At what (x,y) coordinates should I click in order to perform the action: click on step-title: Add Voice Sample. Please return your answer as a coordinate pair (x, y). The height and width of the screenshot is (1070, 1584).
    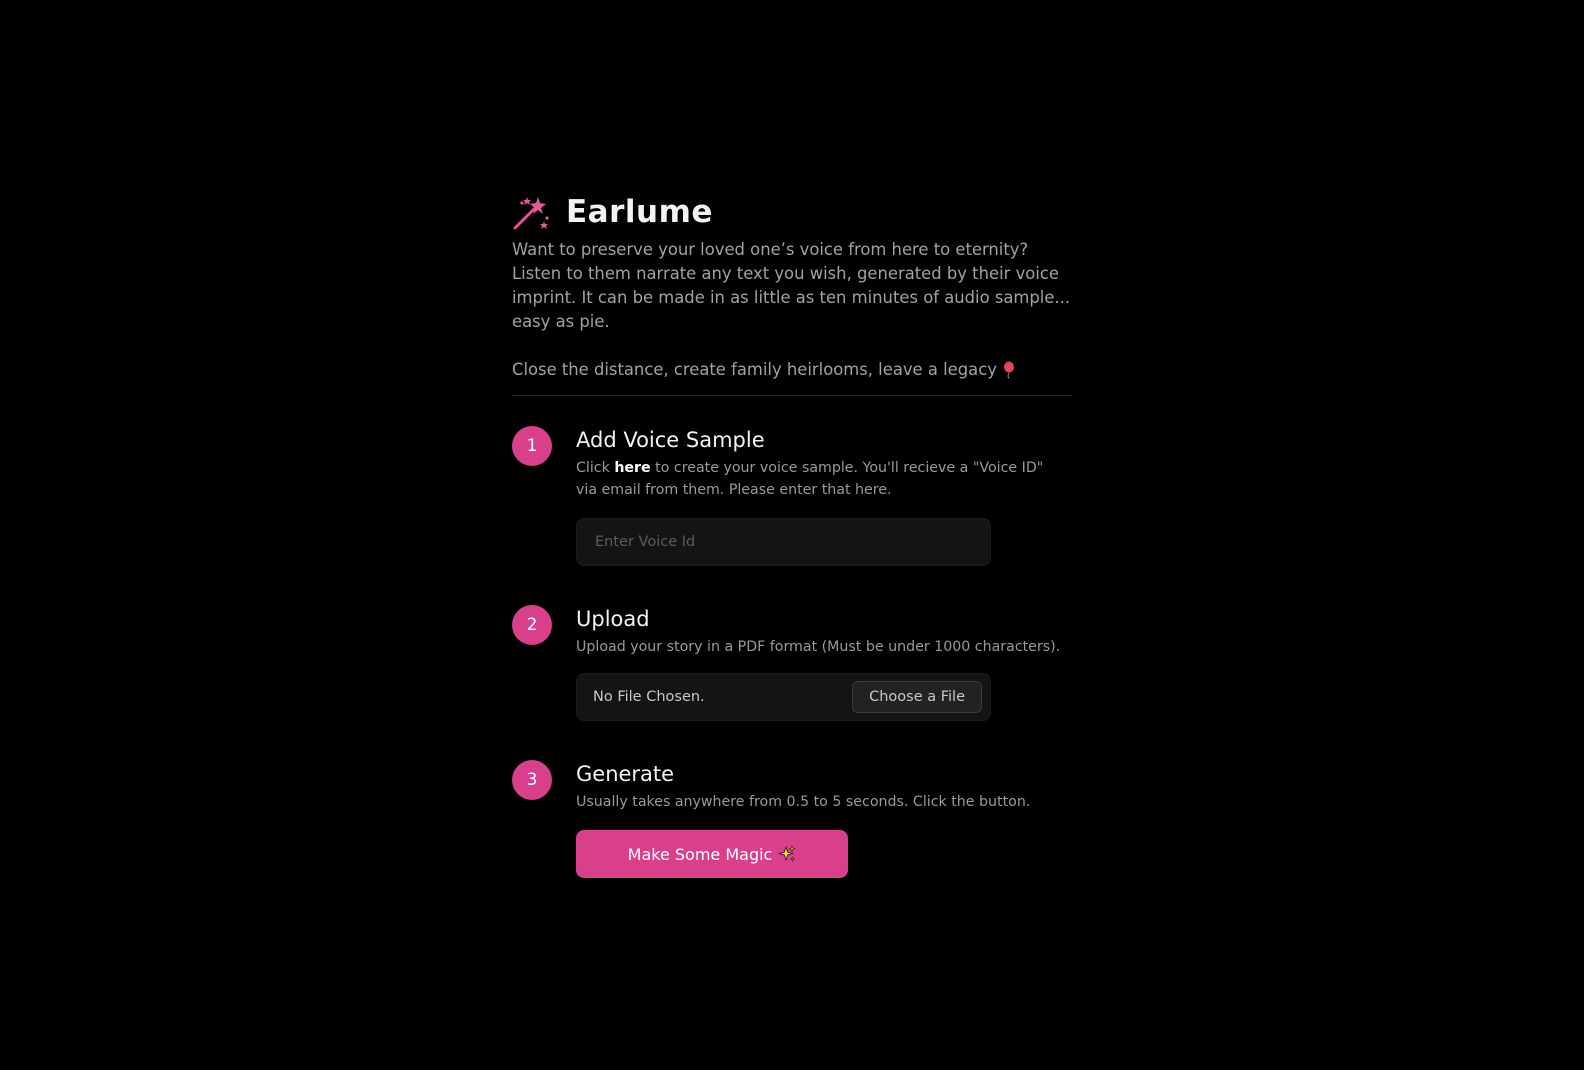
    Looking at the image, I should click on (670, 440).